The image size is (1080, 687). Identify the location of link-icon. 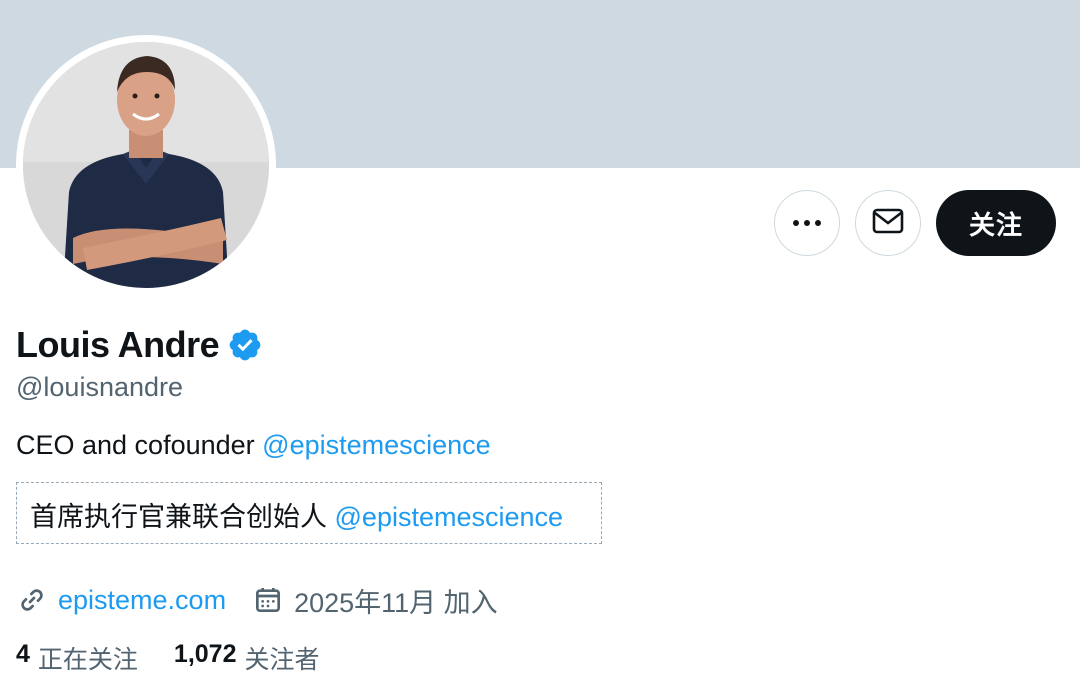
(32, 600).